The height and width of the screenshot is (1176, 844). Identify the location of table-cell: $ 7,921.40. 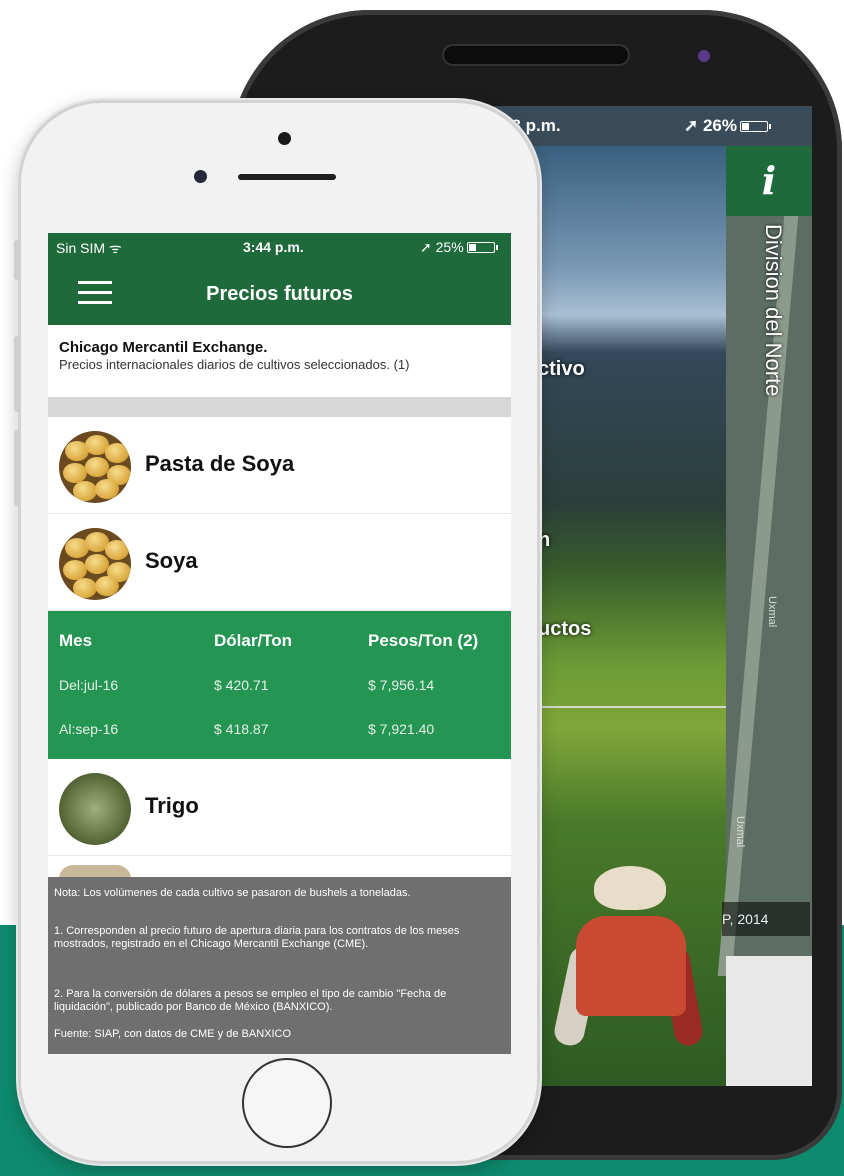
(401, 729).